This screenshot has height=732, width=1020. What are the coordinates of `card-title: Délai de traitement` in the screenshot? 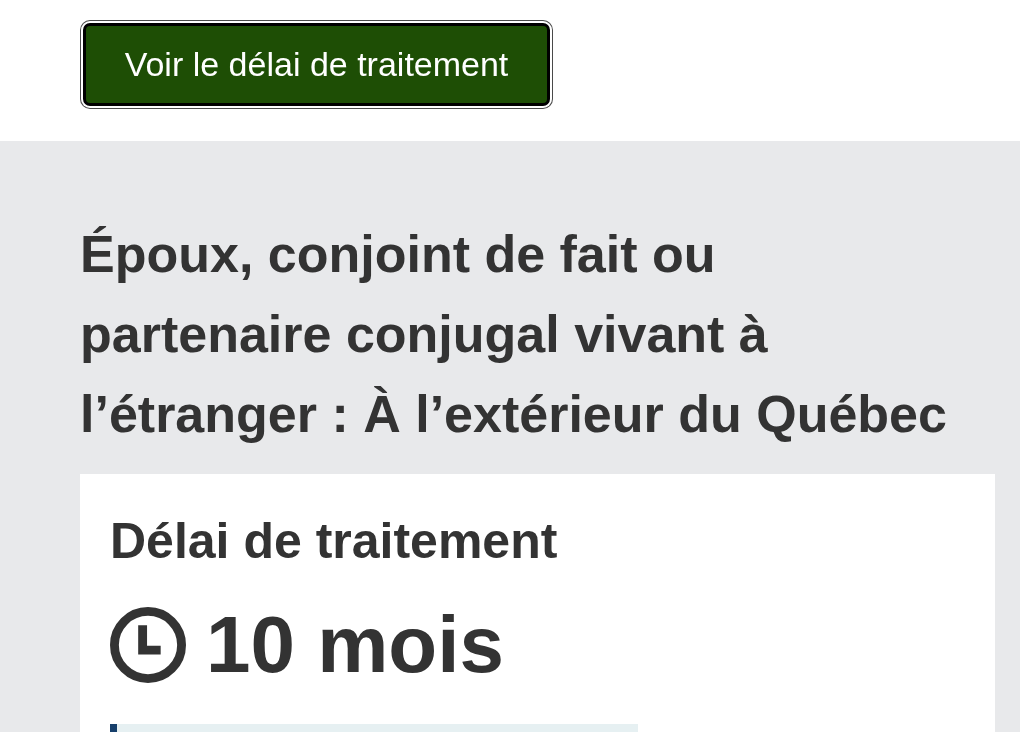 It's located at (334, 541).